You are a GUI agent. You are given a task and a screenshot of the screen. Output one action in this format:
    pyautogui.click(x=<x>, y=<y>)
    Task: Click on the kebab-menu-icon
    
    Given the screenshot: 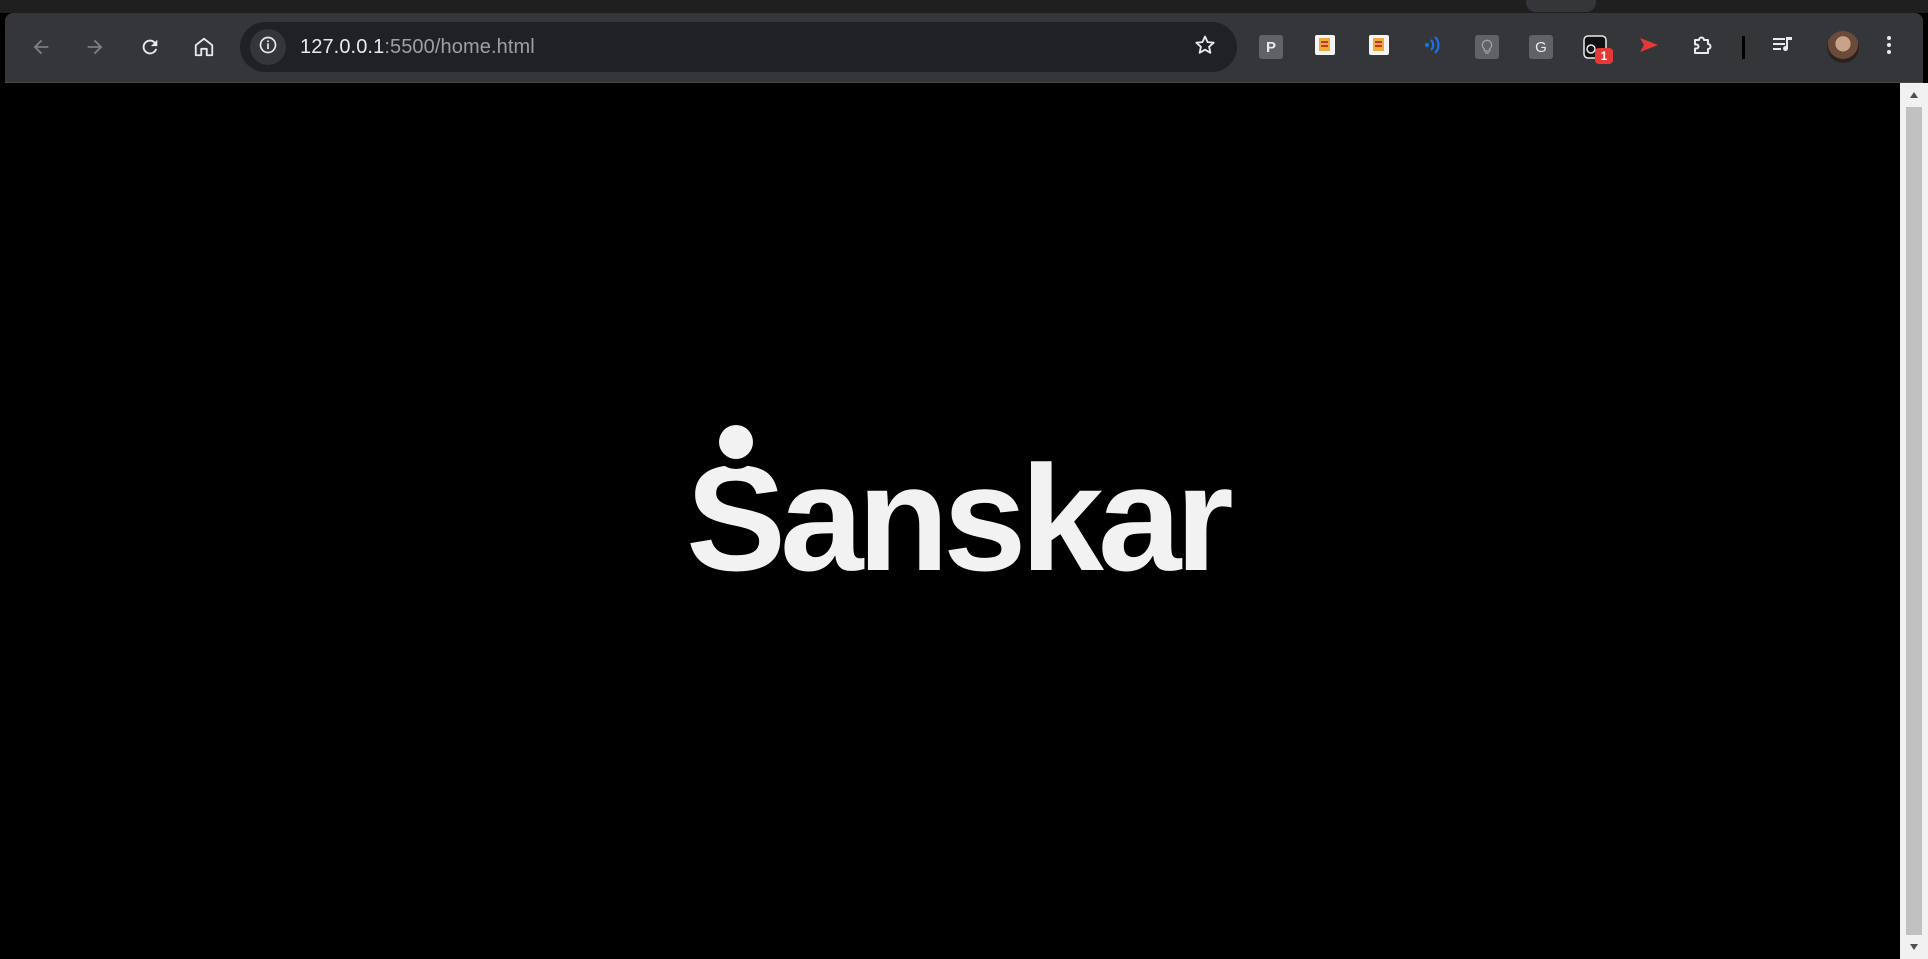 What is the action you would take?
    pyautogui.click(x=1889, y=47)
    